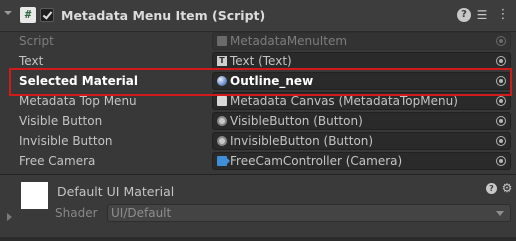 The width and height of the screenshot is (516, 241). I want to click on field-value: Metadata Canvas (MetadataTopMenu), so click(344, 101).